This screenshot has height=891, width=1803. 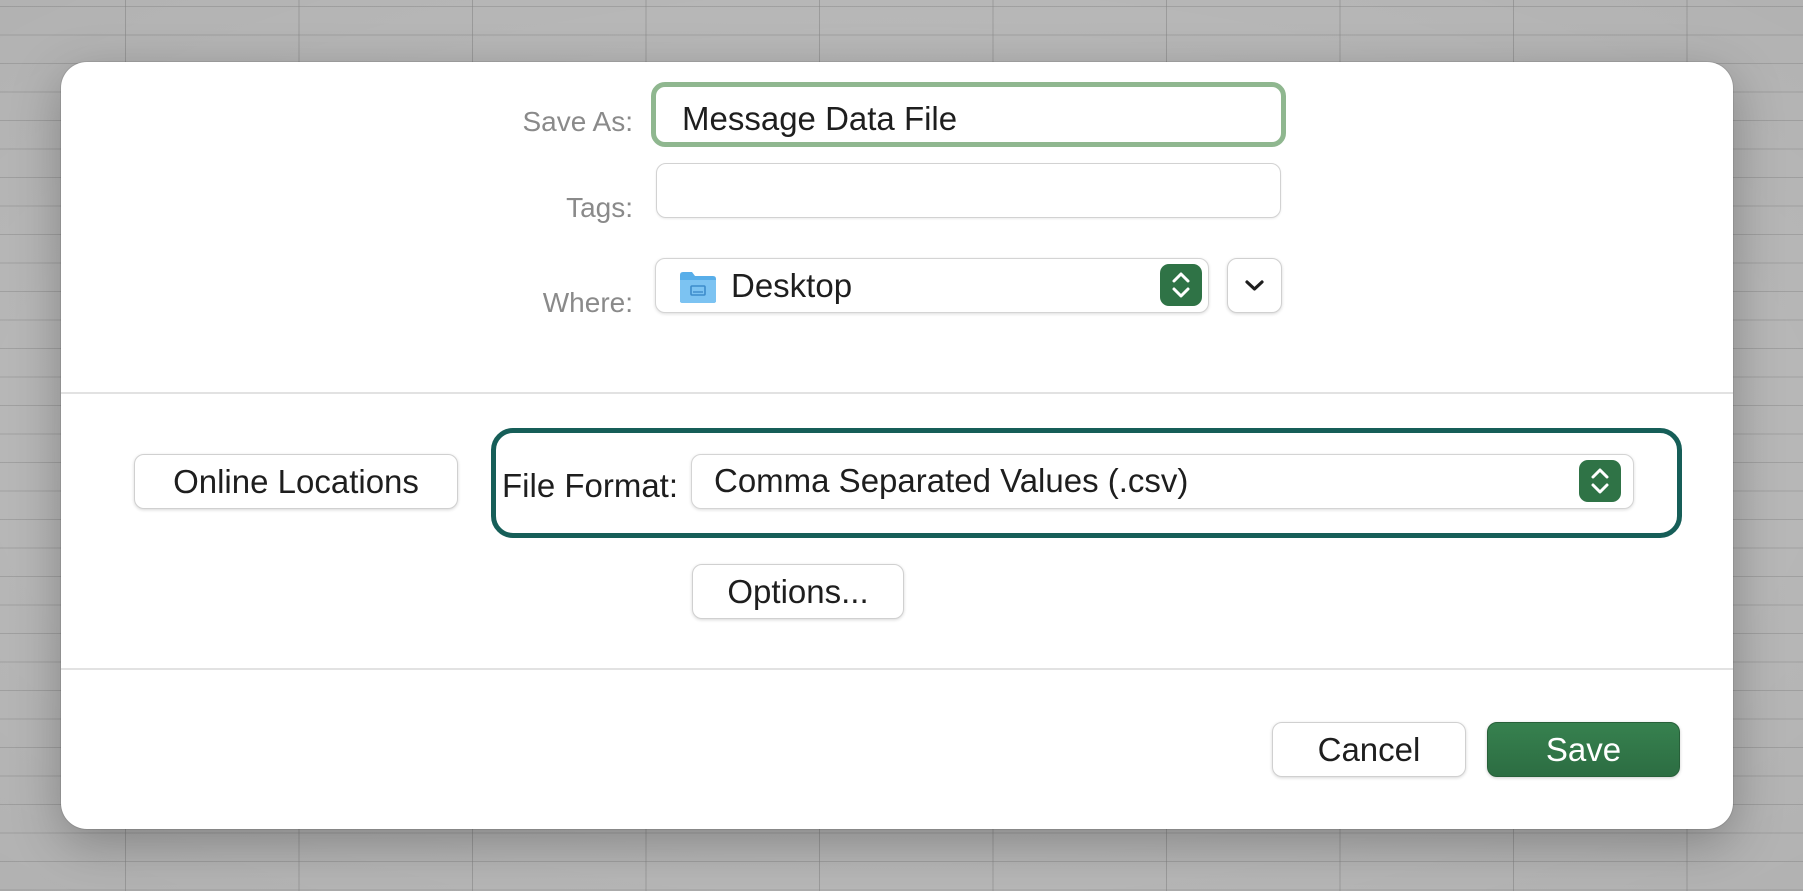 I want to click on save-button: Save, so click(x=1583, y=749).